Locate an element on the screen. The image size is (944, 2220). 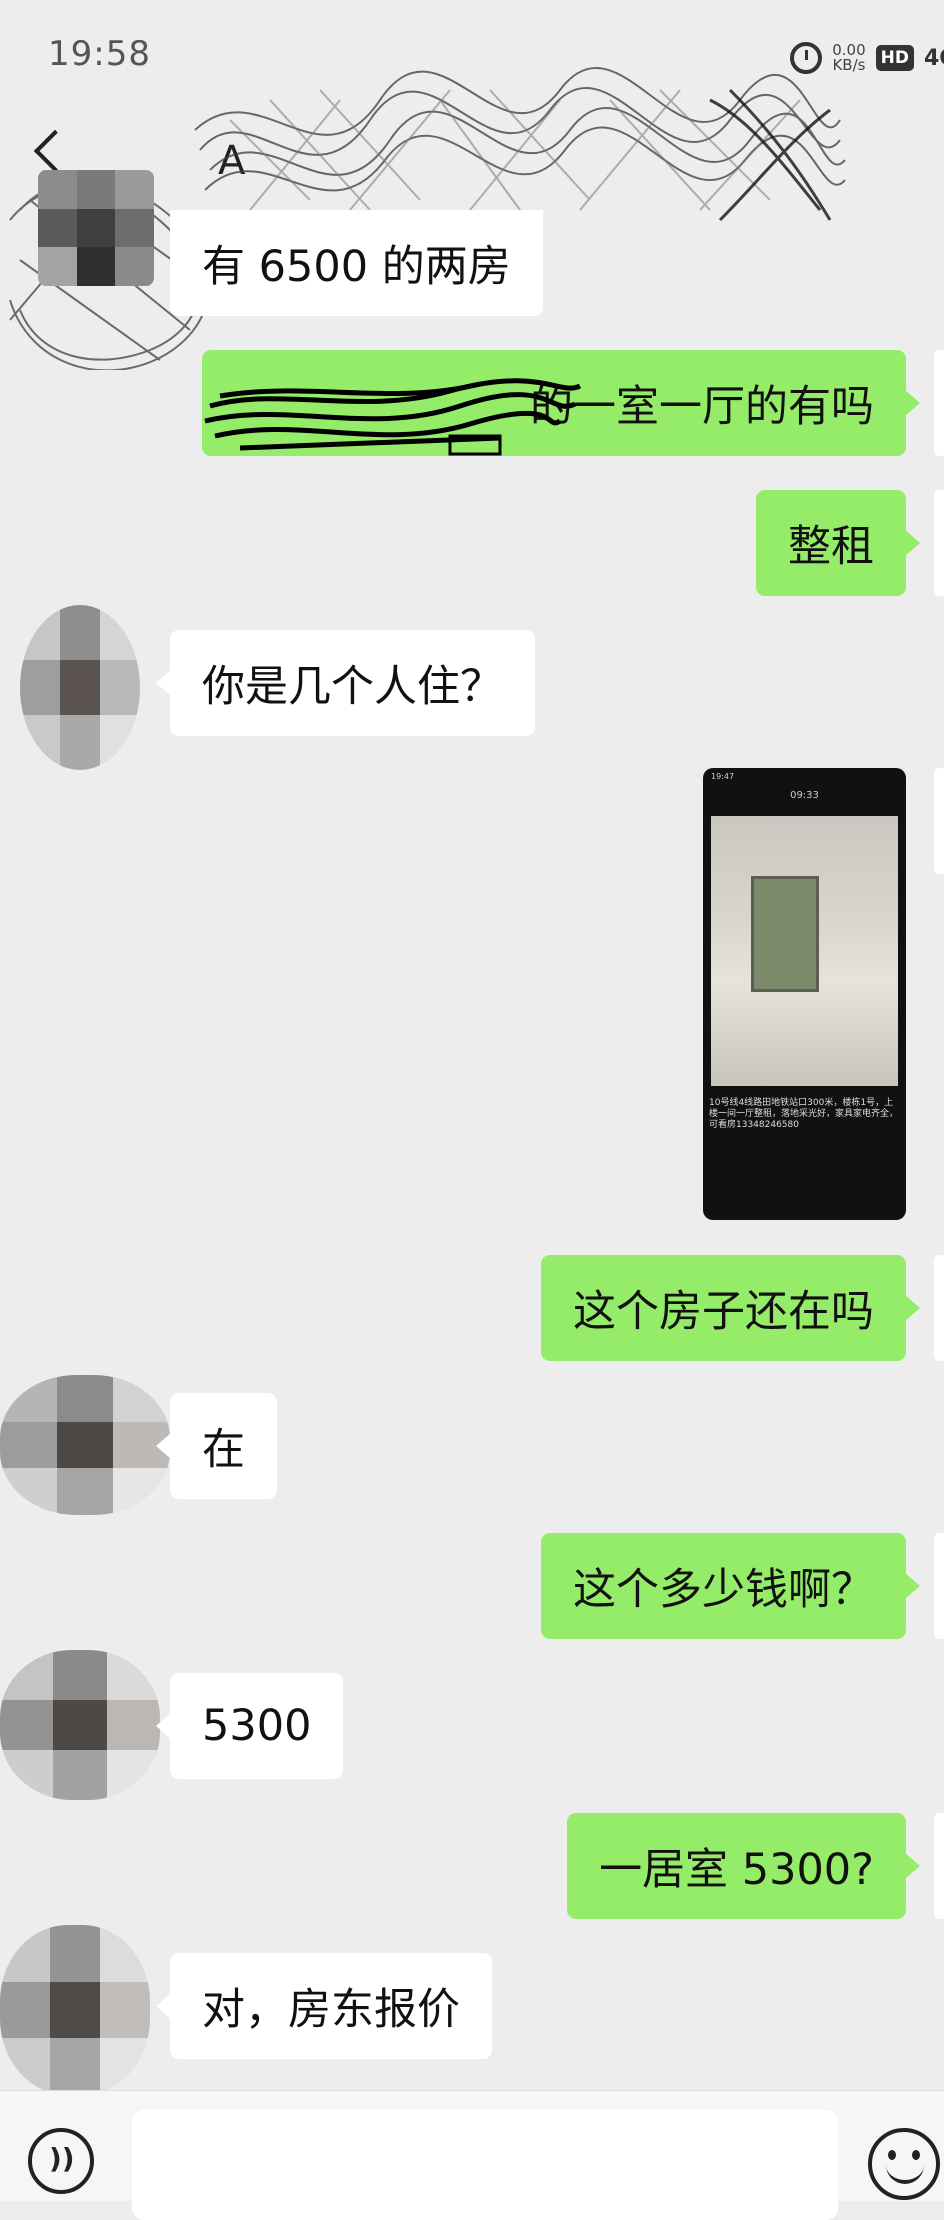
message-text: 整租 is located at coordinates (831, 547).